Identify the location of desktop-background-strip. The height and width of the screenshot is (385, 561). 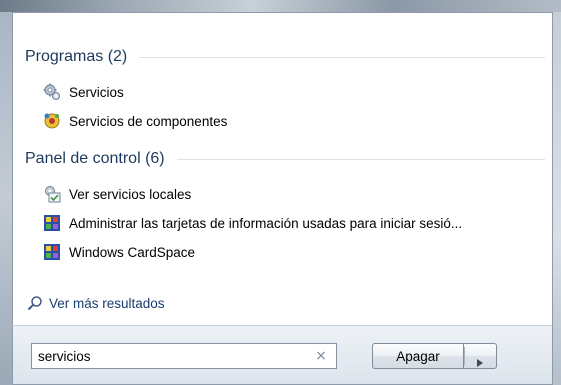
(280, 6).